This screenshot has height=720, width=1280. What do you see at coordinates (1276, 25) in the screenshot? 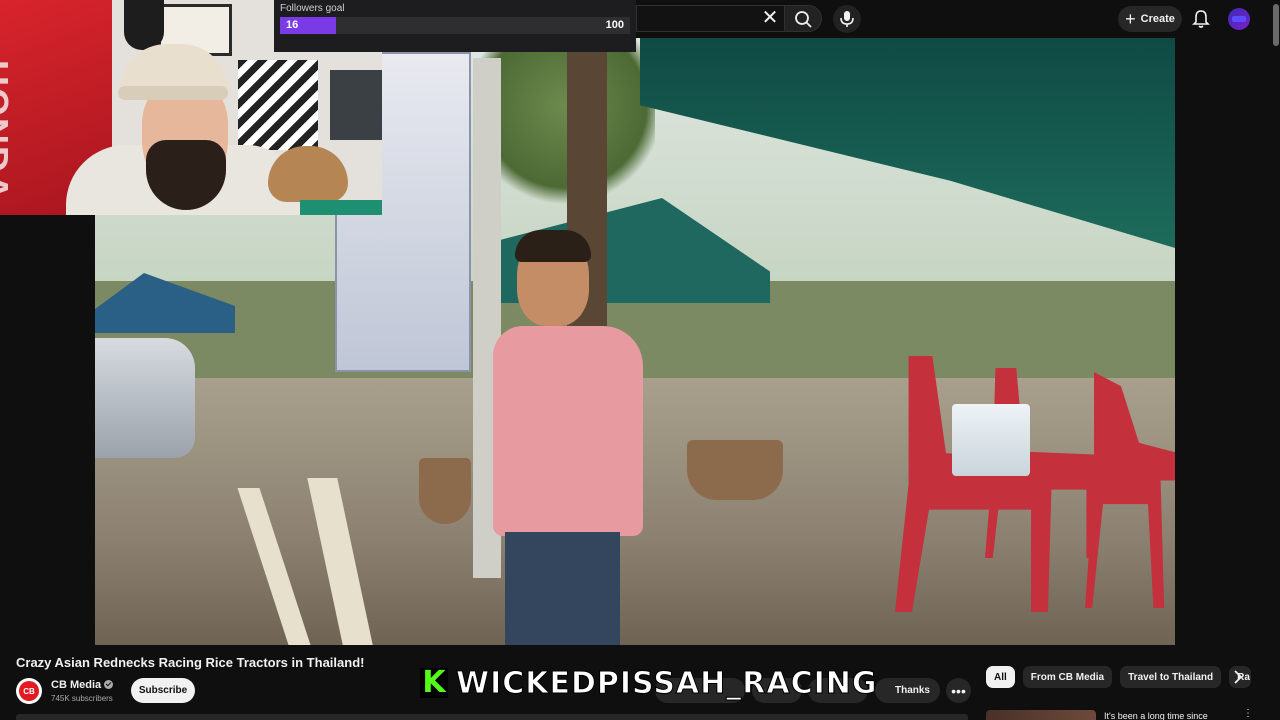
I see `scrollbar-thumb` at bounding box center [1276, 25].